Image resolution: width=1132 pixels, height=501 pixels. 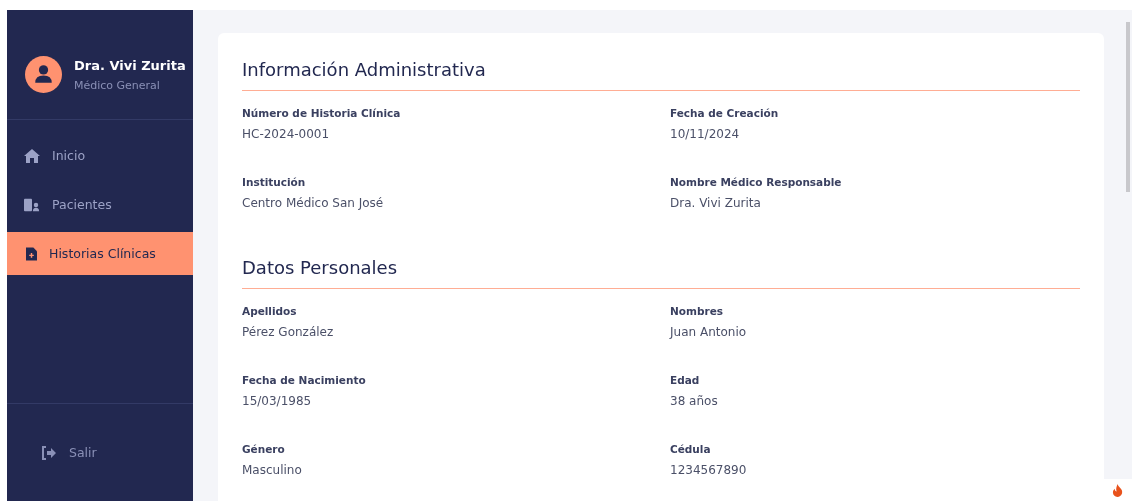 I want to click on flame-icon, so click(x=1117, y=490).